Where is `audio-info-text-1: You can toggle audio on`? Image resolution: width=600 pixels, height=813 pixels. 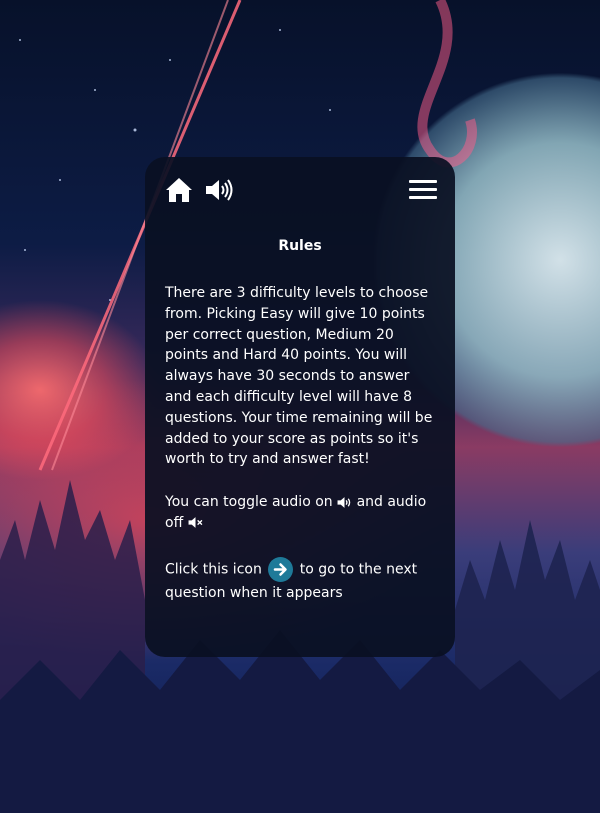 audio-info-text-1: You can toggle audio on is located at coordinates (249, 502).